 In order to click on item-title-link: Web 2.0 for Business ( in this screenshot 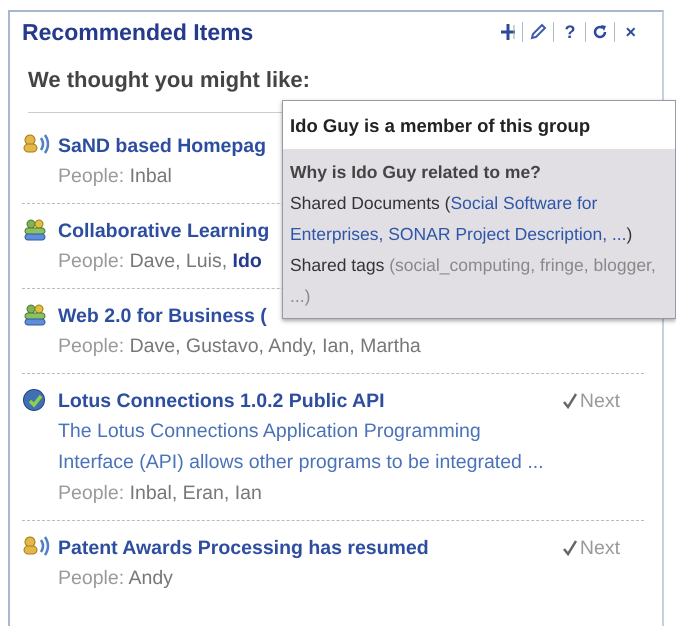, I will do `click(162, 316)`.